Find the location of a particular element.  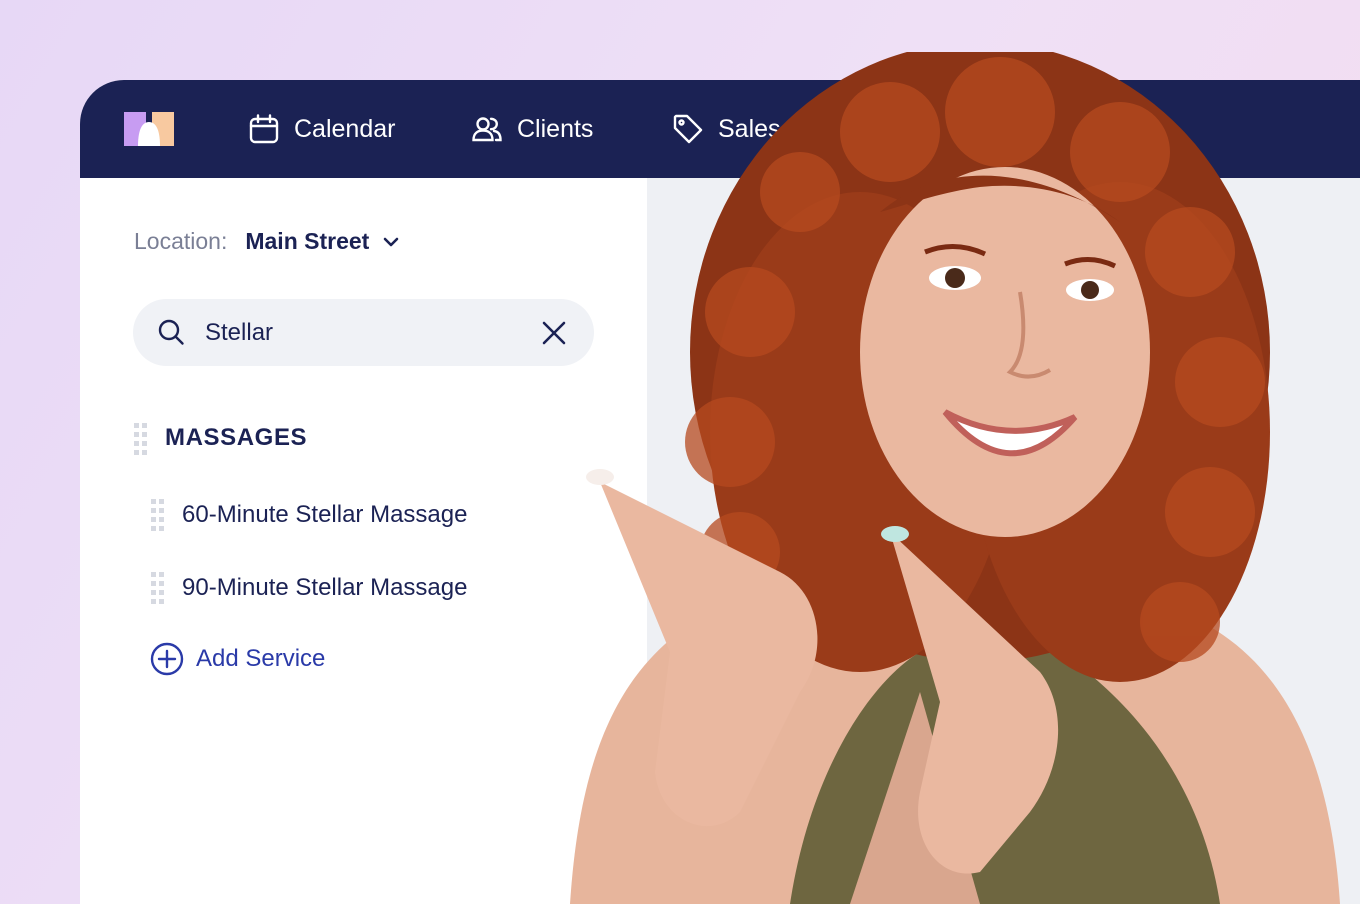

calendar-icon is located at coordinates (264, 129).